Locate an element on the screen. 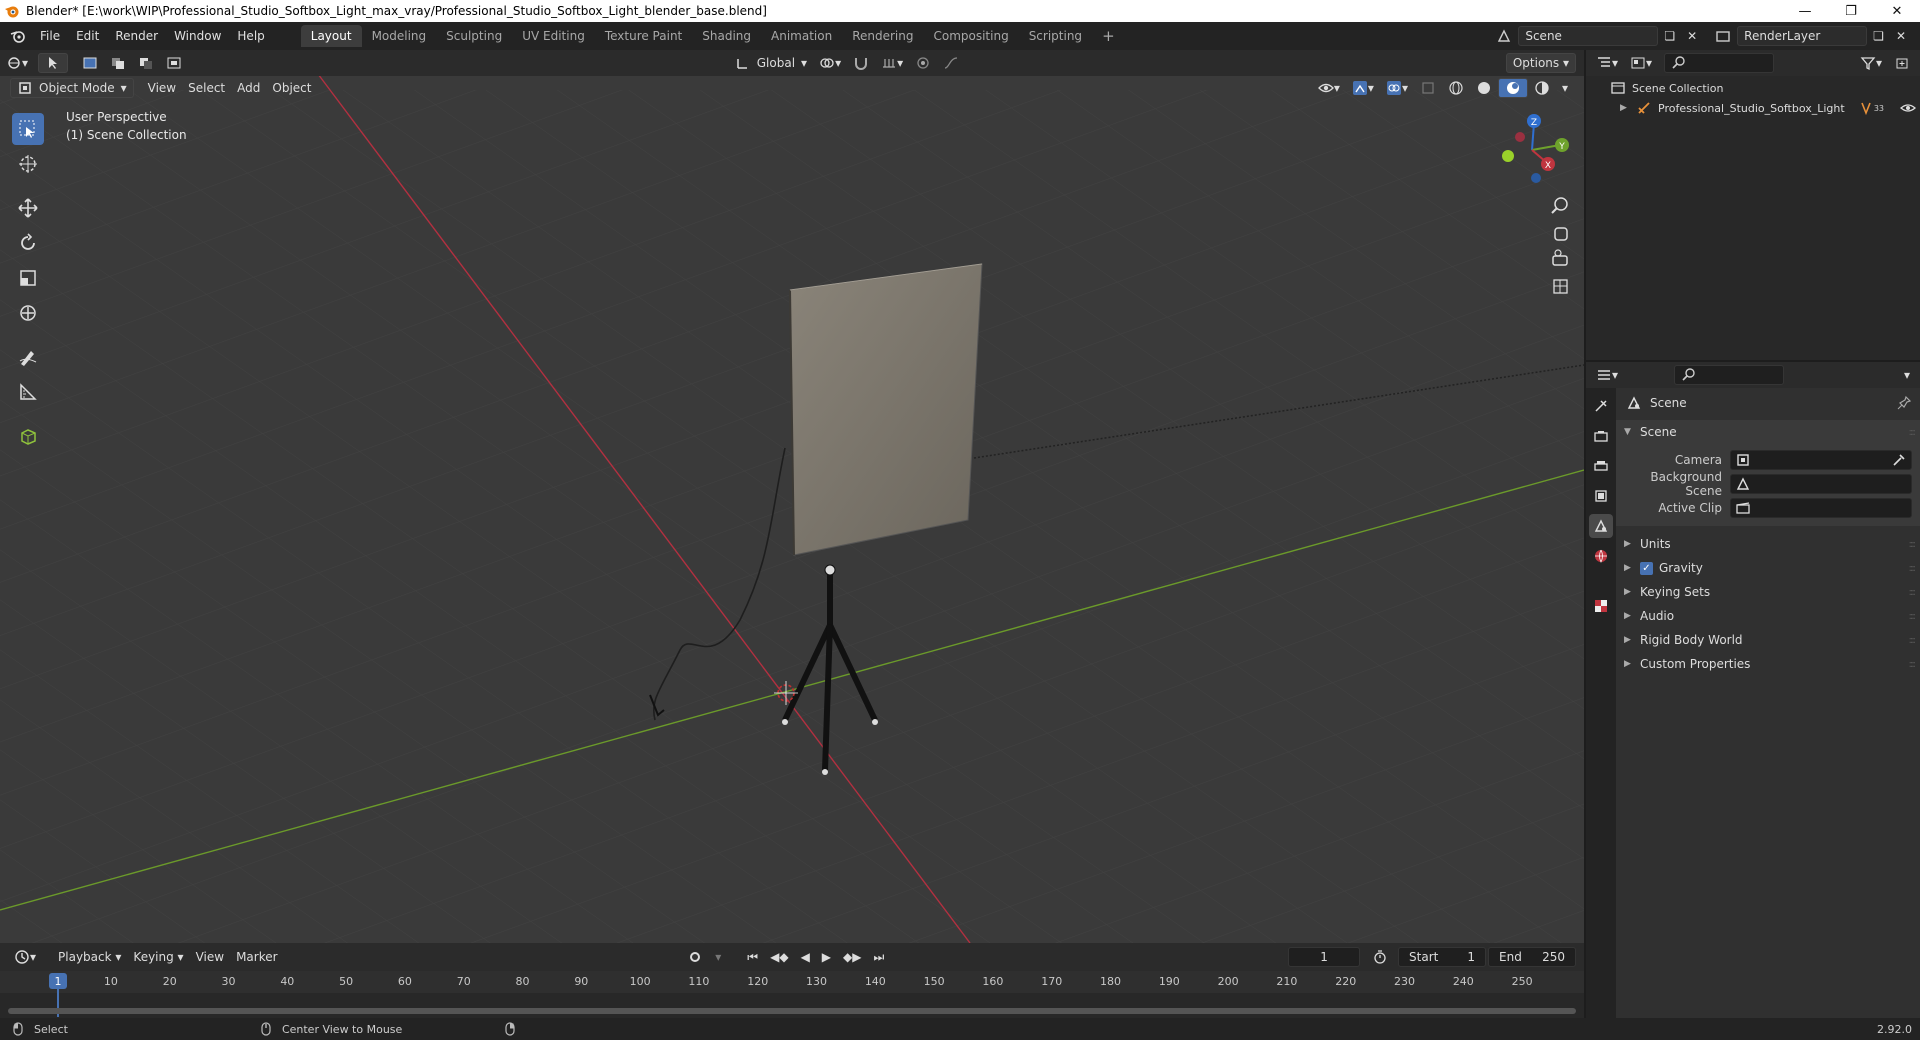 The width and height of the screenshot is (1920, 1040). timeline-editor-type: ▾ is located at coordinates (25, 957).